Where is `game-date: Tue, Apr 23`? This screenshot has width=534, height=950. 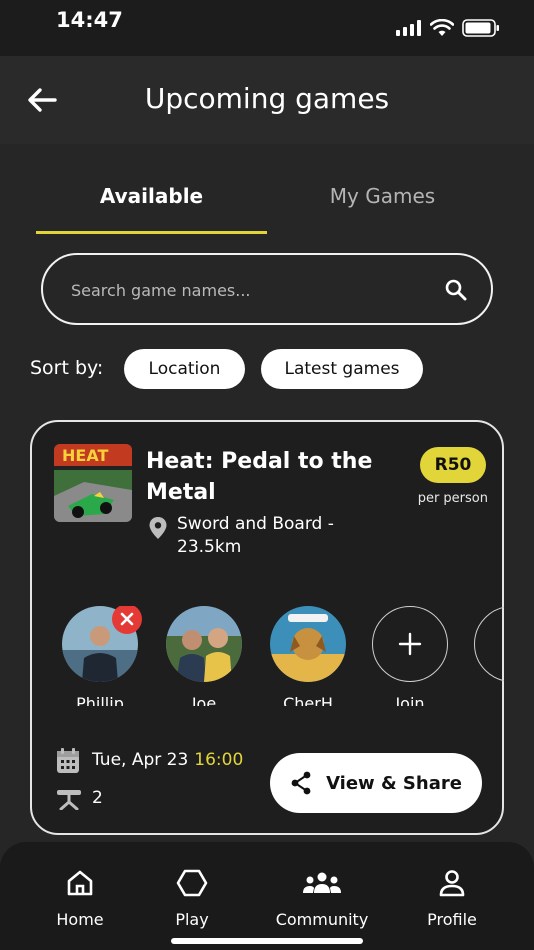 game-date: Tue, Apr 23 is located at coordinates (140, 760).